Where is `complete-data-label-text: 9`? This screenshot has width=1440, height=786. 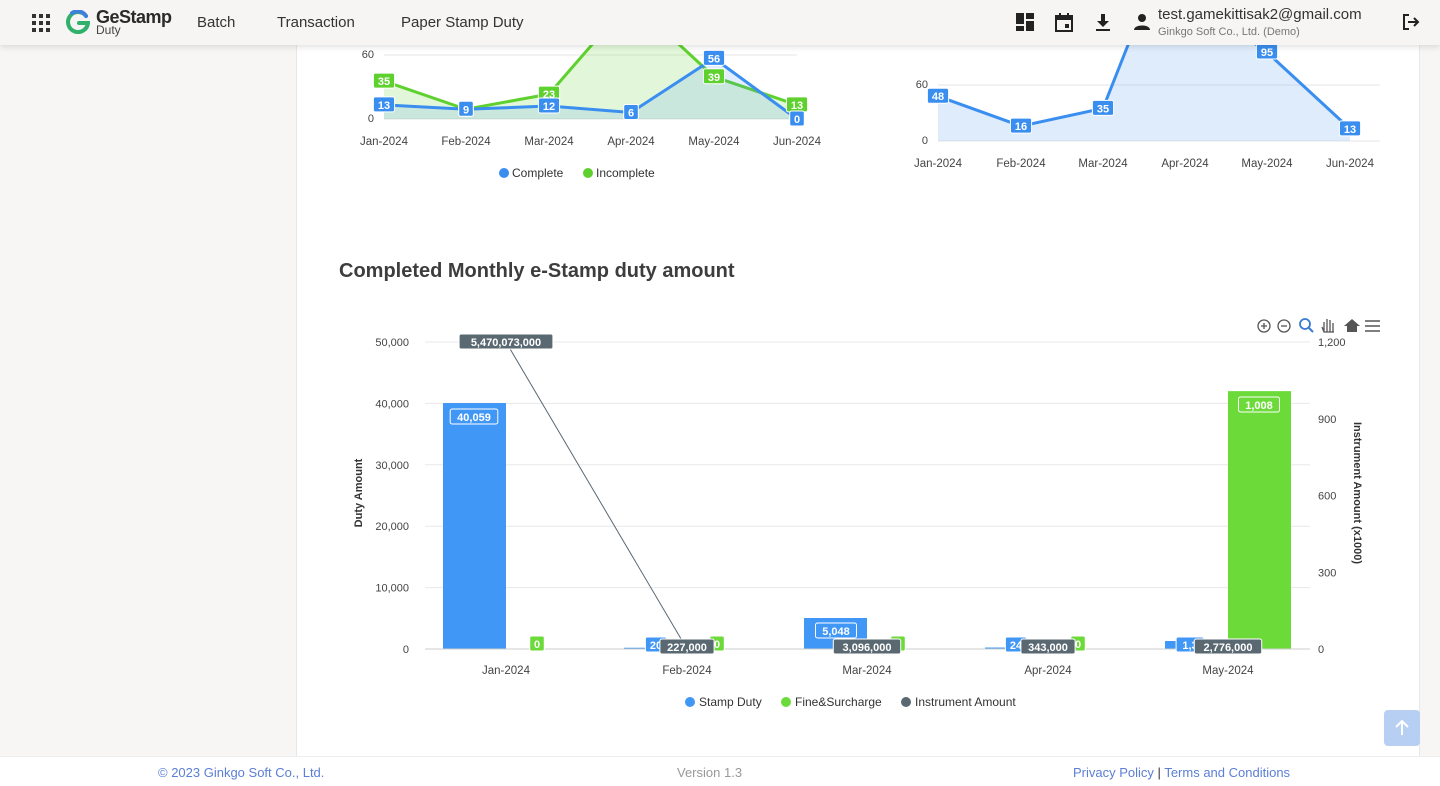
complete-data-label-text: 9 is located at coordinates (466, 110).